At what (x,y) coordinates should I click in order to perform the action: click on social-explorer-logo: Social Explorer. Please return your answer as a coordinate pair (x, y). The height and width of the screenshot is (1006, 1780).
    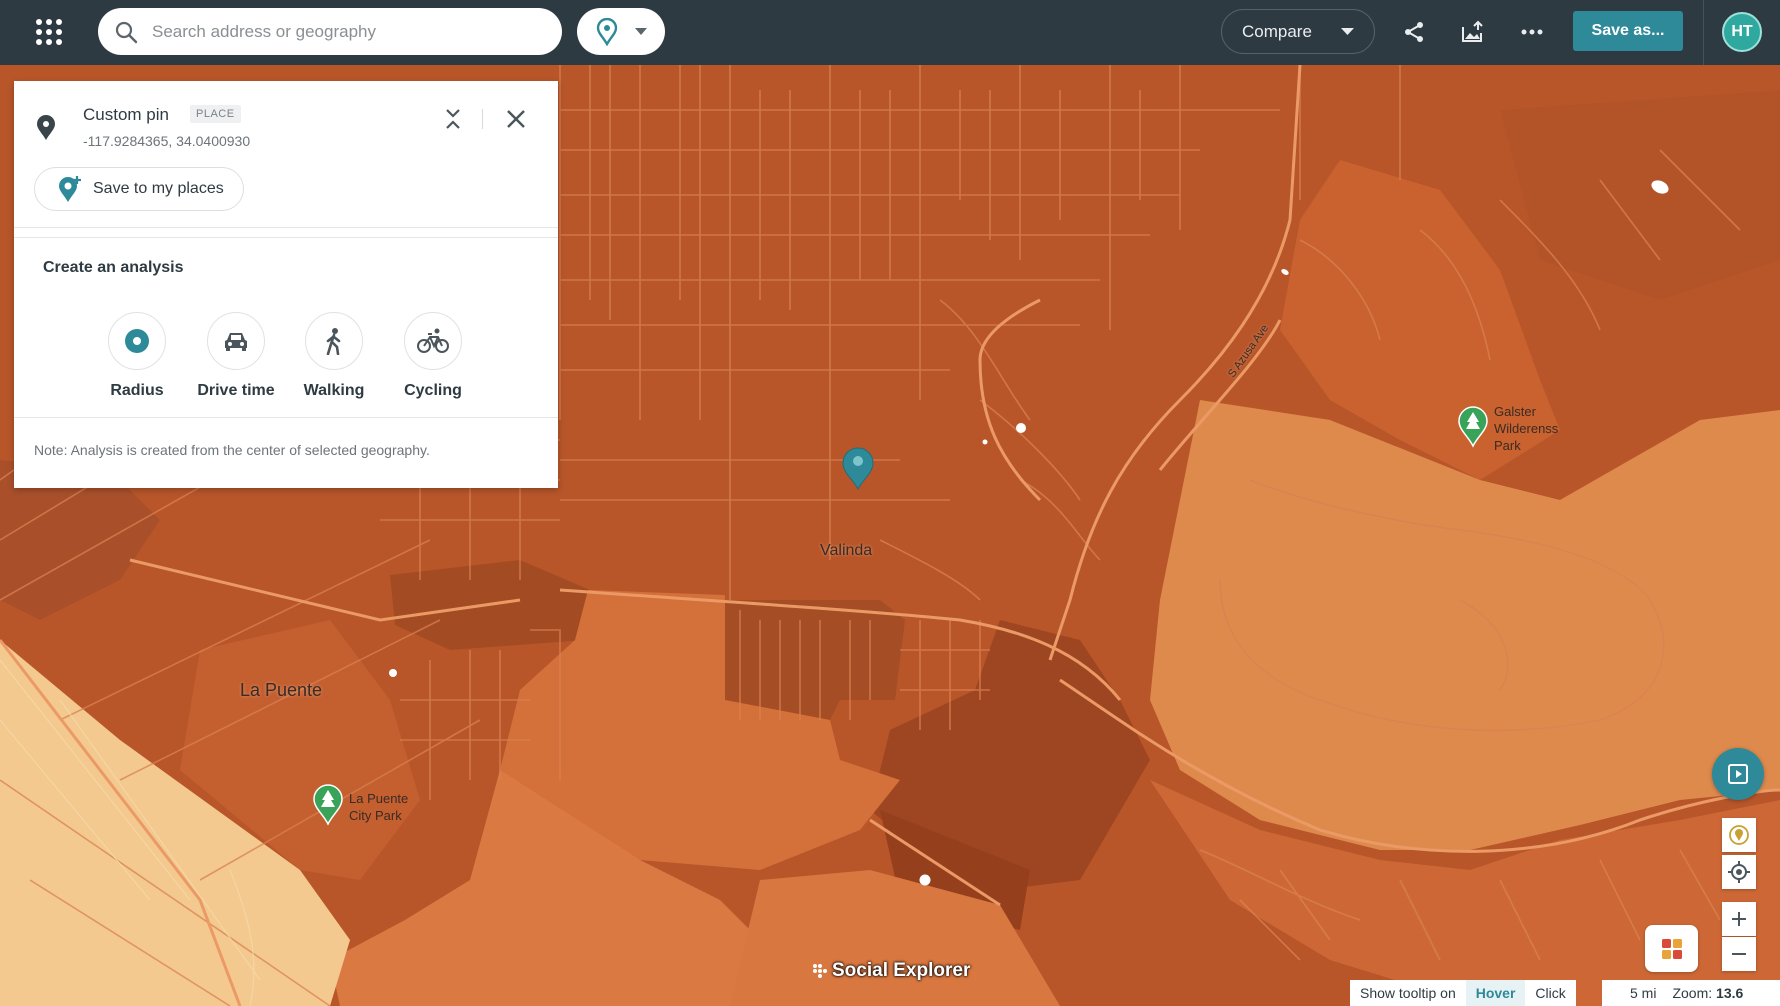
    Looking at the image, I should click on (891, 971).